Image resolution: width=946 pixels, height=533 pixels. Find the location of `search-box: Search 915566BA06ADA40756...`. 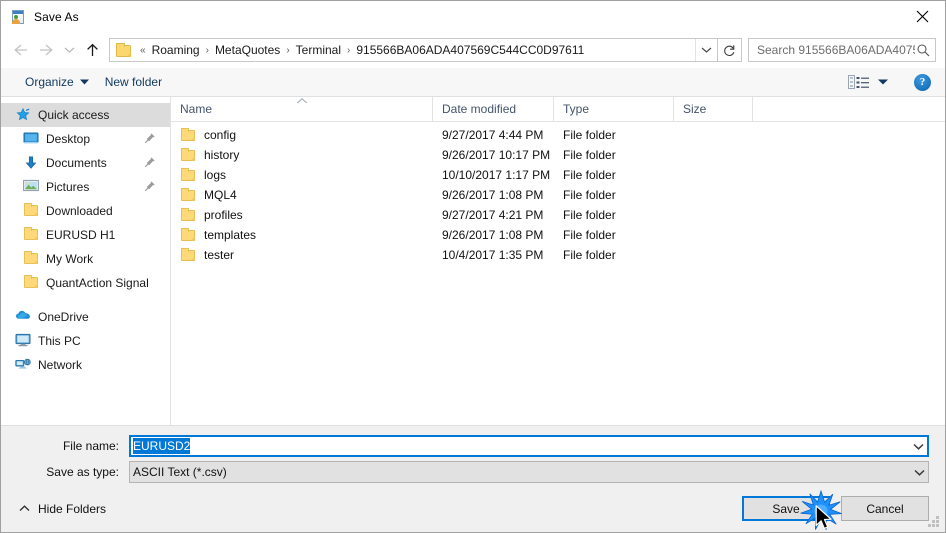

search-box: Search 915566BA06ADA40756... is located at coordinates (842, 50).